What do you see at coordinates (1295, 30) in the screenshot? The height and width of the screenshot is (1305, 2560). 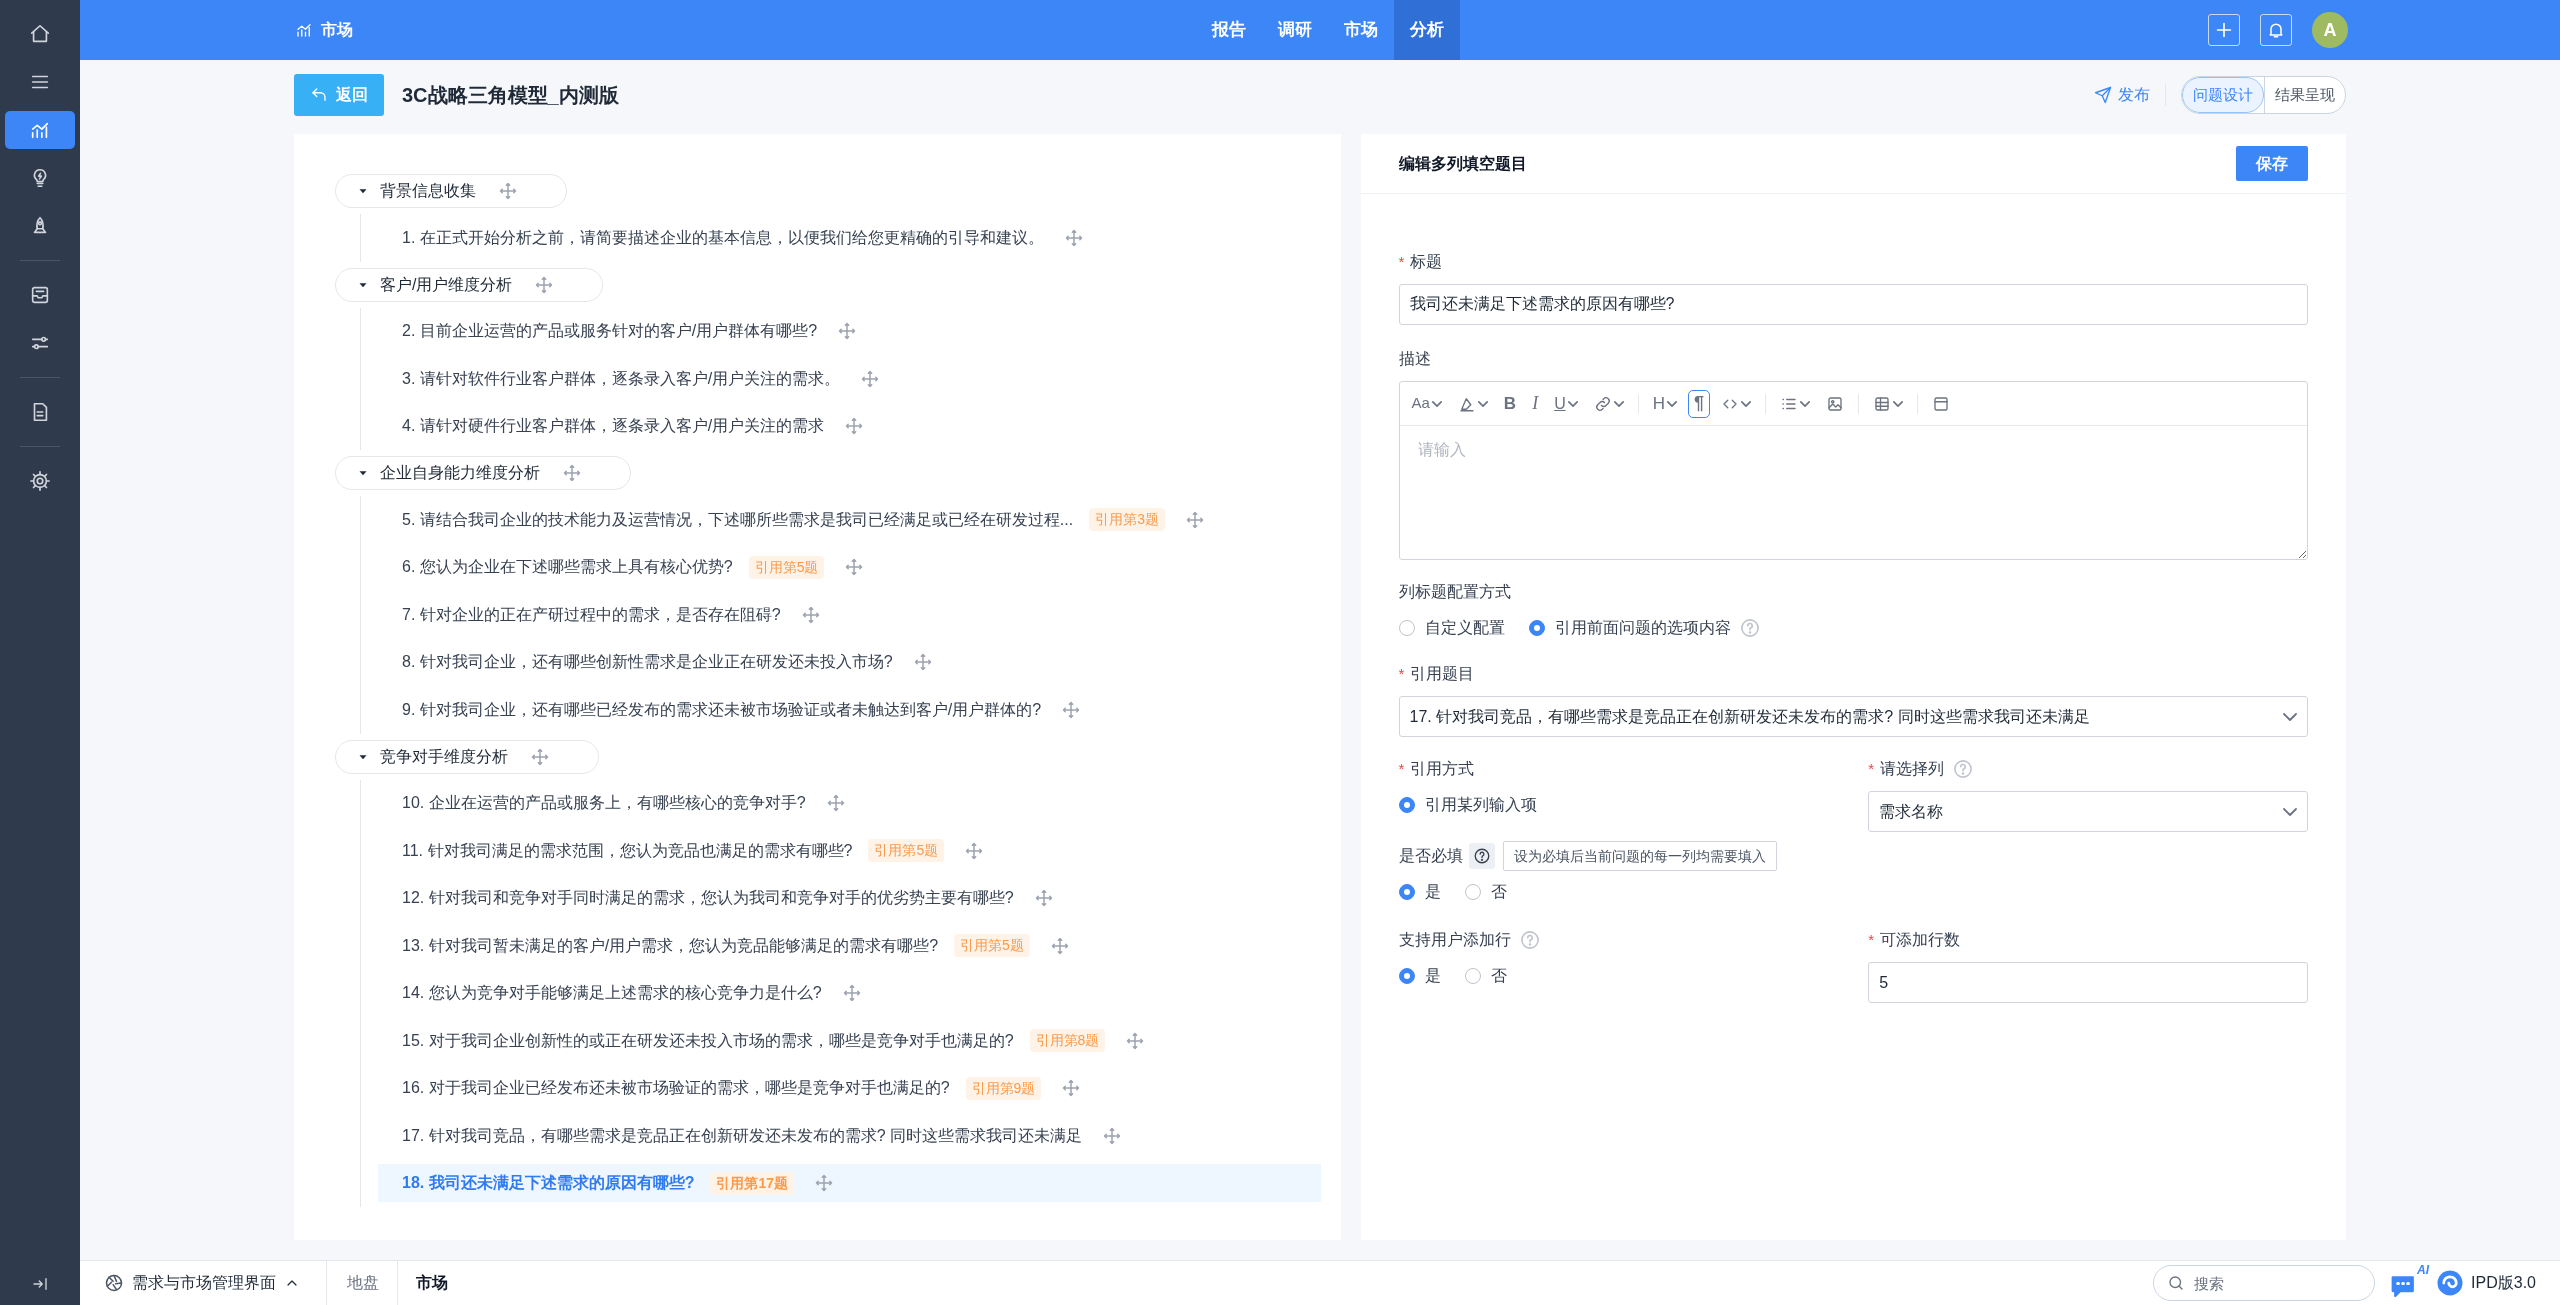 I see `nav-tab: 调研` at bounding box center [1295, 30].